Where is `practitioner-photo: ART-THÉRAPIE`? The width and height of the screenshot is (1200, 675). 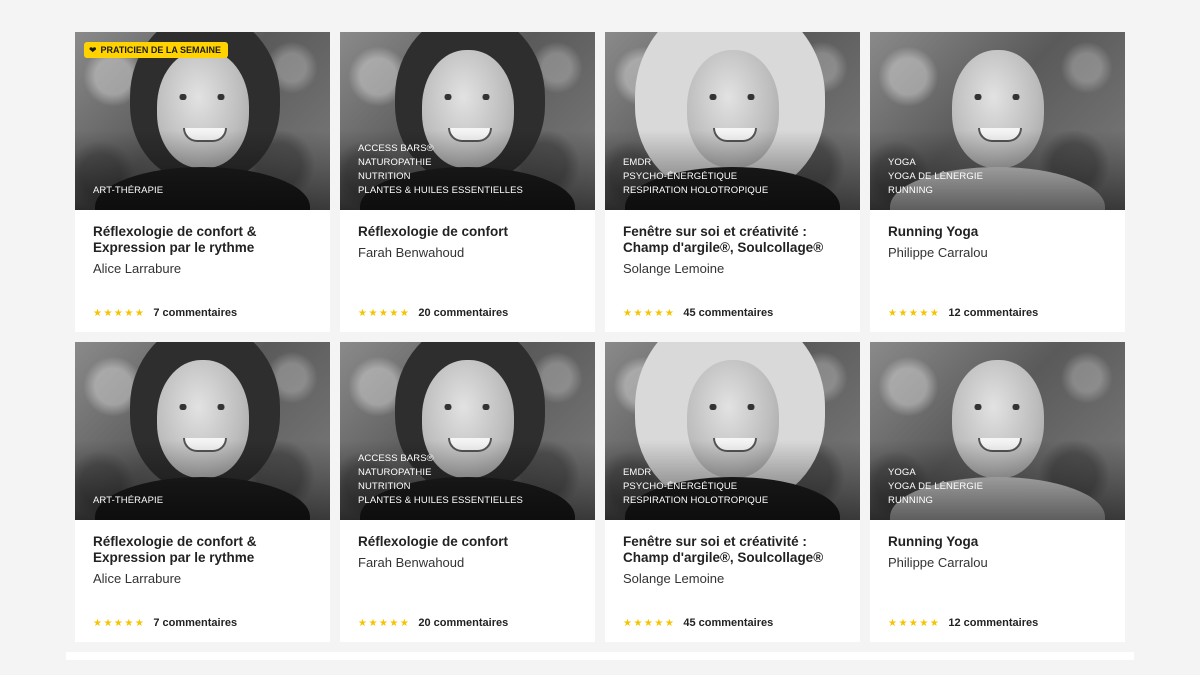
practitioner-photo: ART-THÉRAPIE is located at coordinates (202, 431).